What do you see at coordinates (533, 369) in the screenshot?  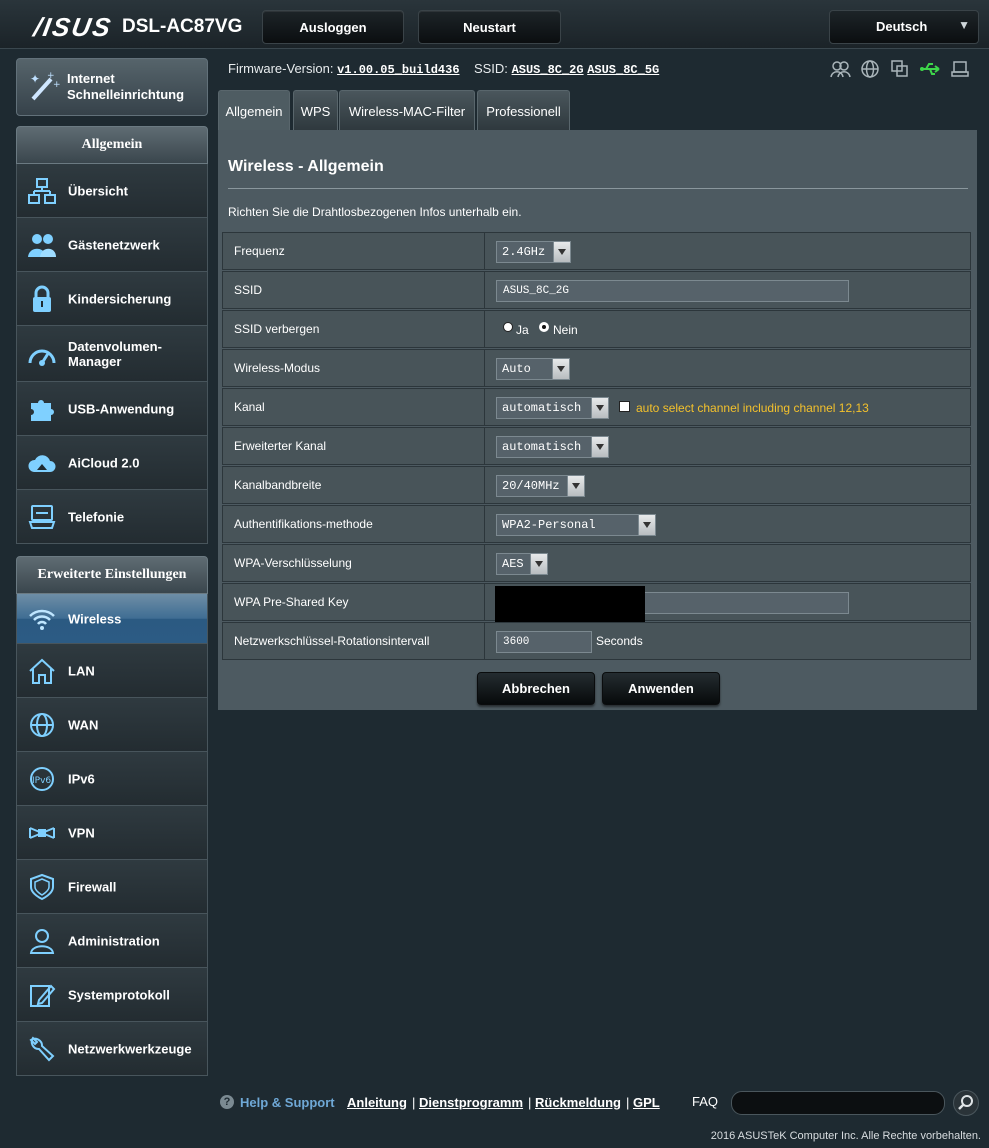 I see `wireless-mode-select: Auto` at bounding box center [533, 369].